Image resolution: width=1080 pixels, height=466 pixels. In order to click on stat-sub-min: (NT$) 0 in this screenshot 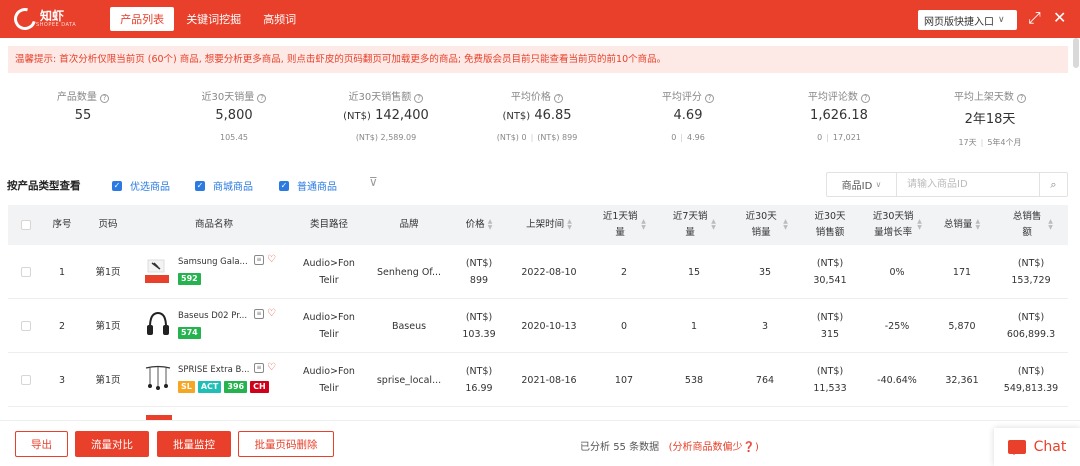, I will do `click(511, 137)`.